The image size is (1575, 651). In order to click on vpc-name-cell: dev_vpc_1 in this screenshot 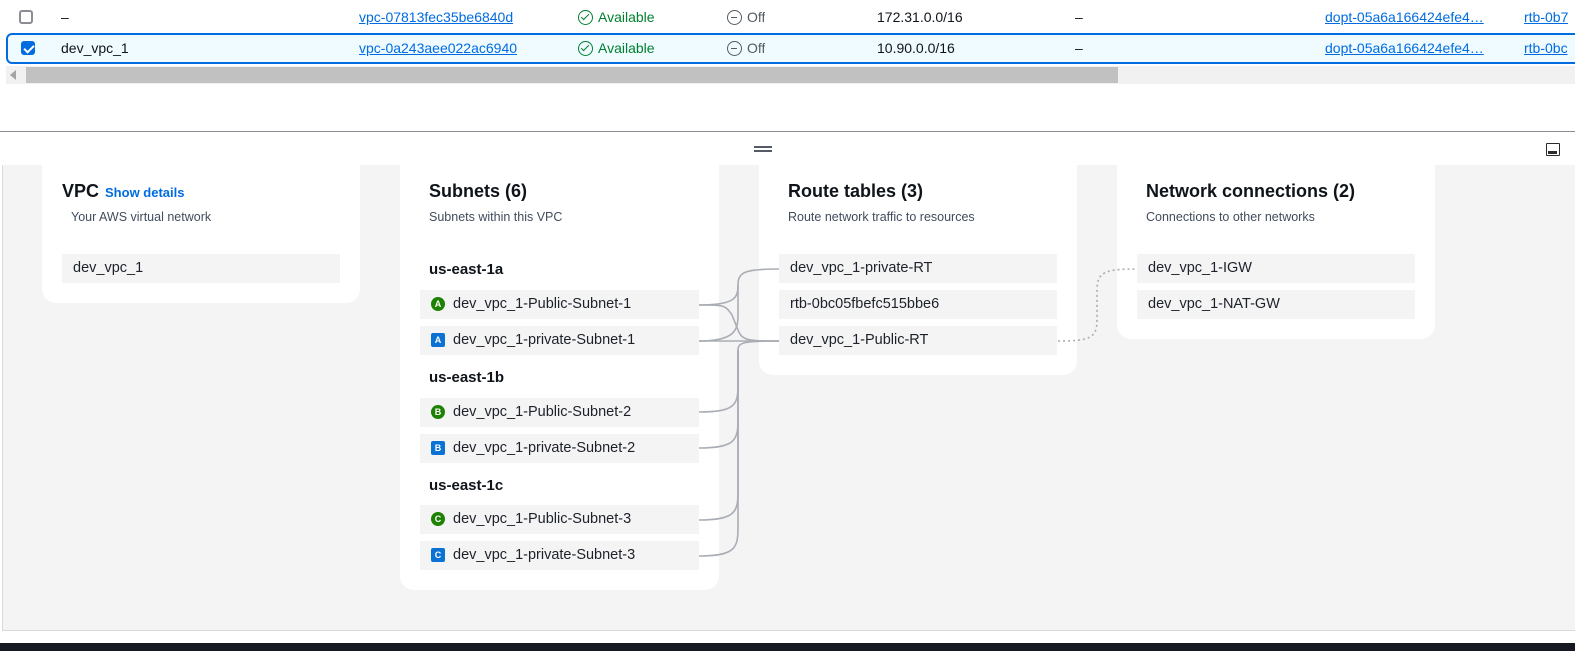, I will do `click(95, 48)`.